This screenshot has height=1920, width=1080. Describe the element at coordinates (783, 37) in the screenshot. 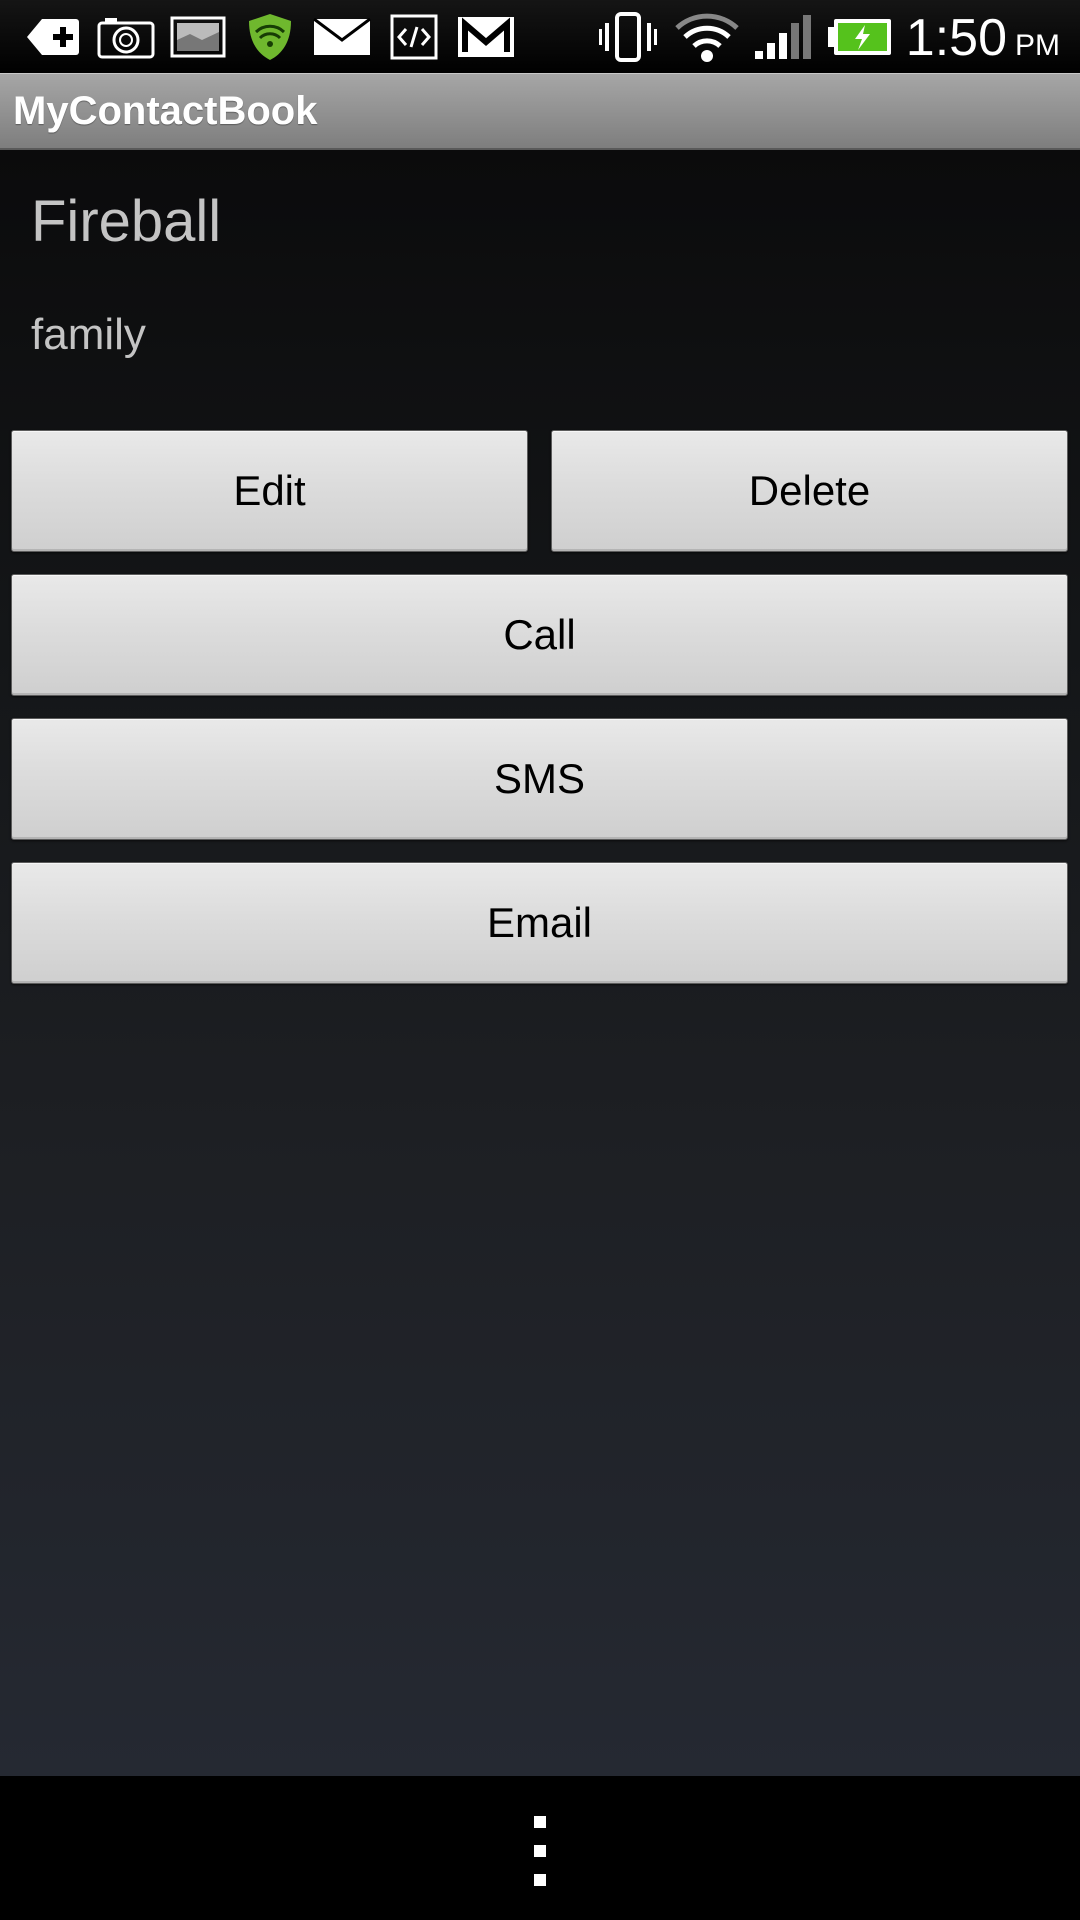

I see `signal-icon` at that location.